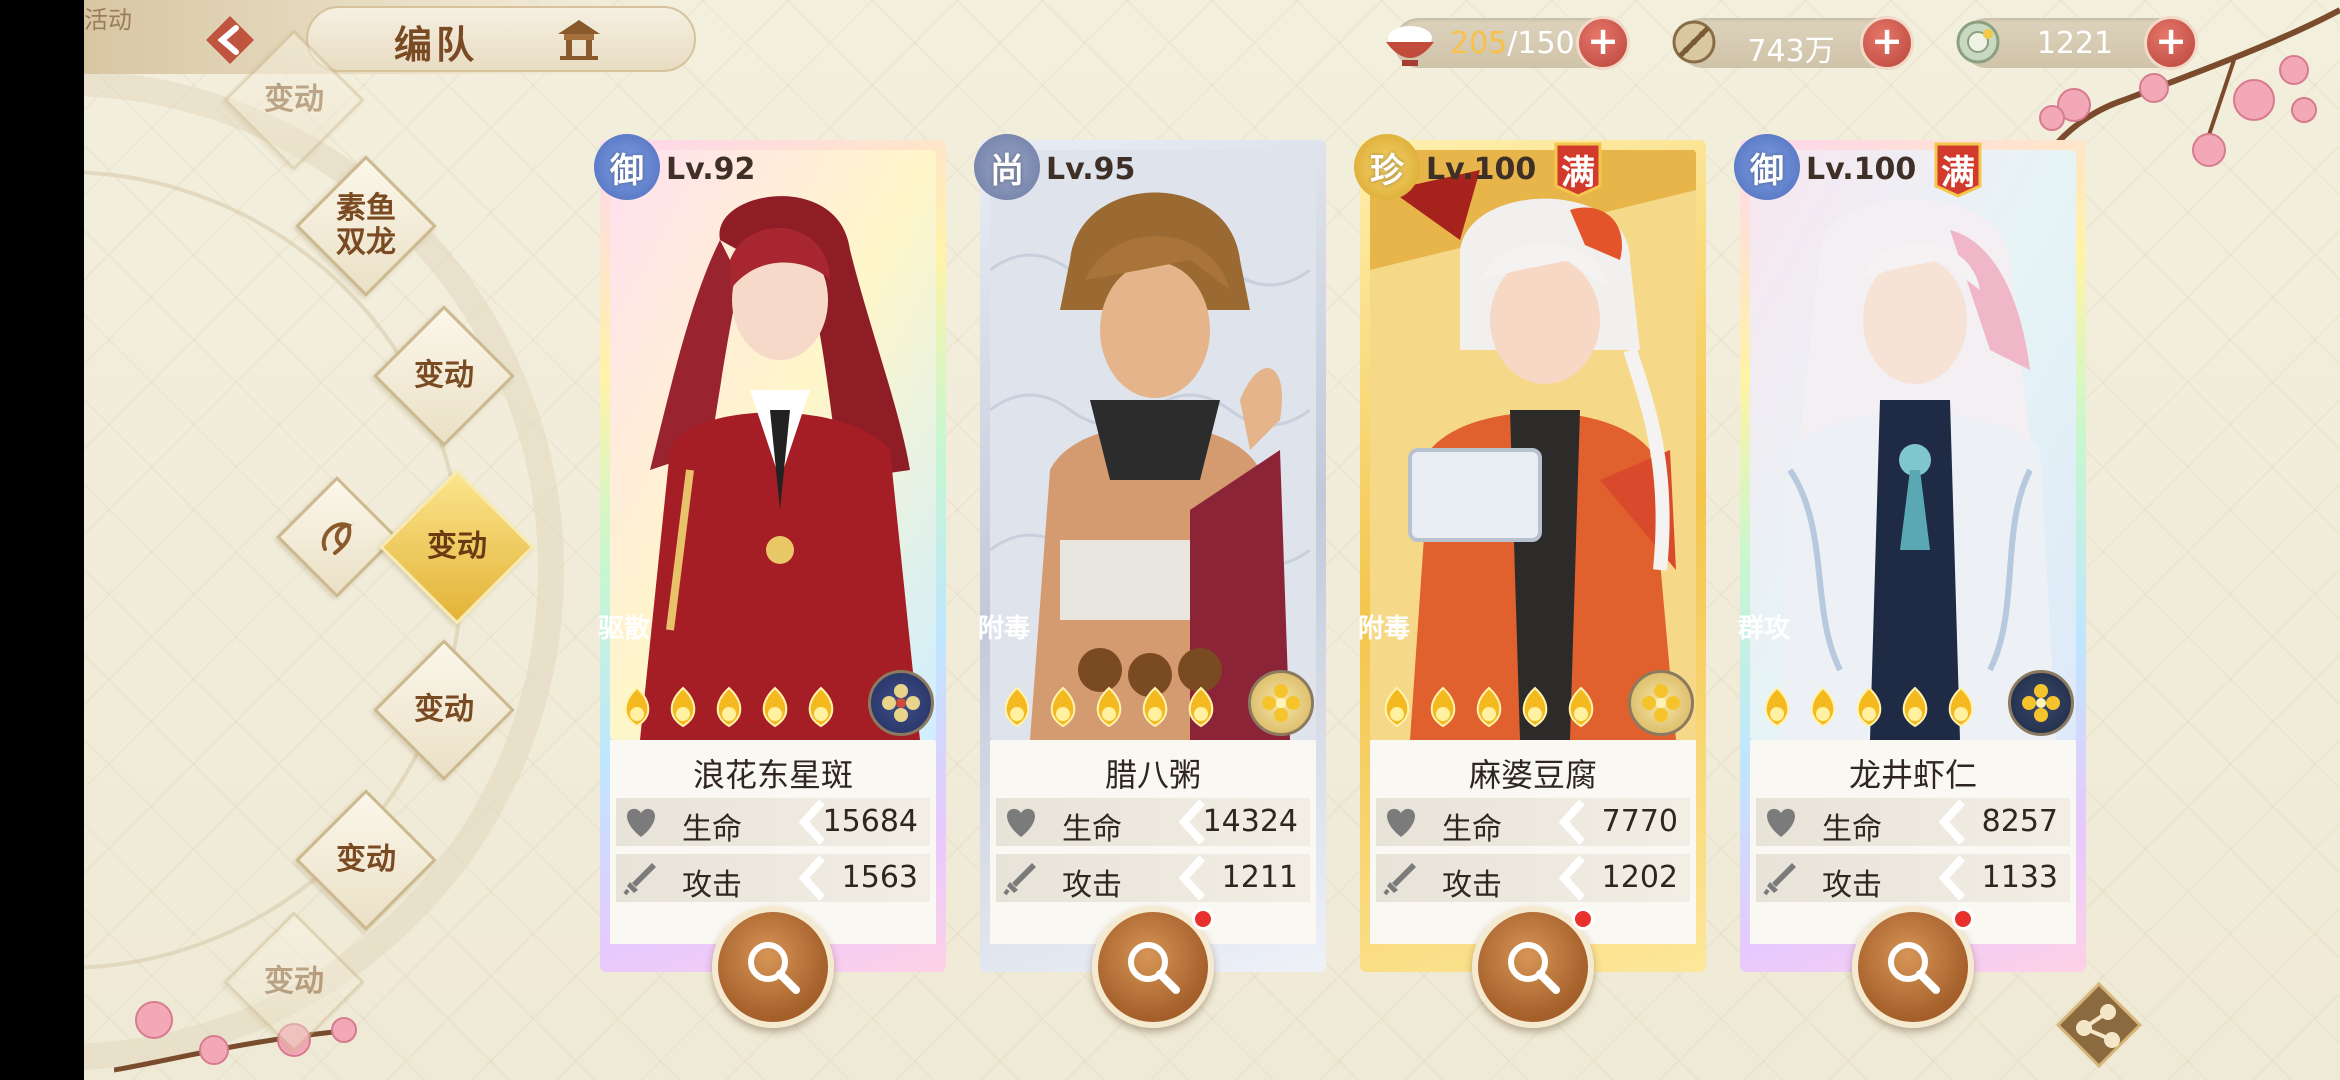  I want to click on role-badge: 群攻, so click(1764, 626).